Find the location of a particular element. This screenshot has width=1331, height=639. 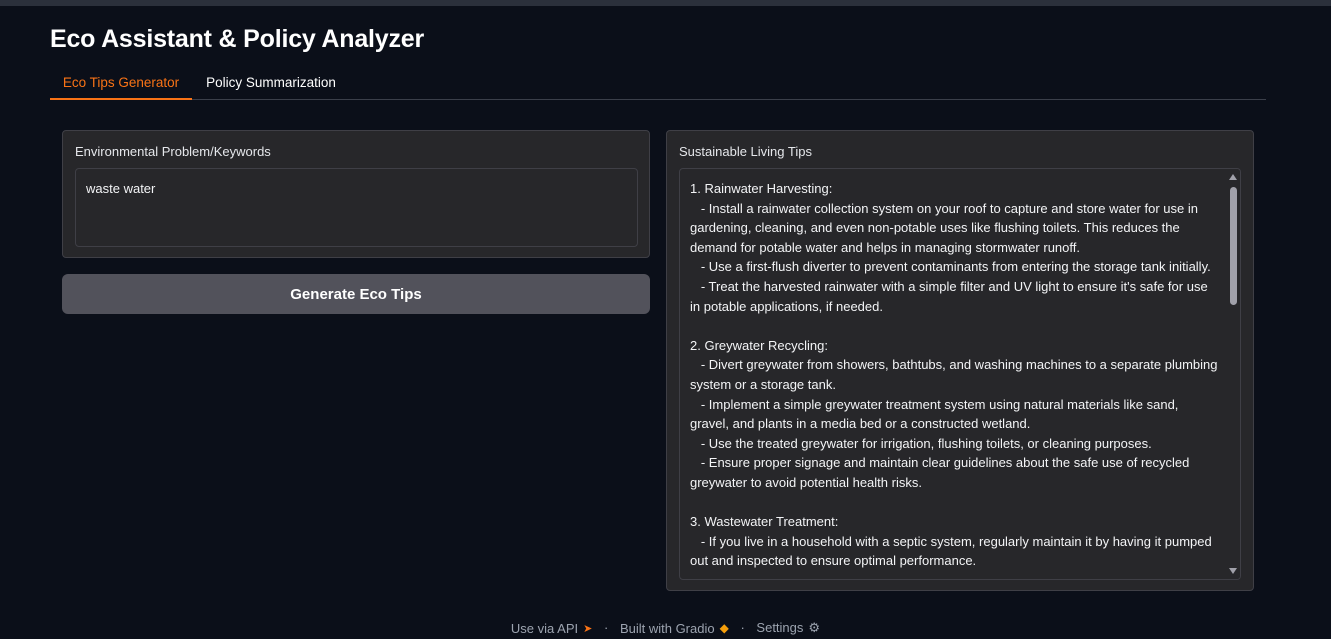

rocket-icon: ➤ is located at coordinates (588, 628).